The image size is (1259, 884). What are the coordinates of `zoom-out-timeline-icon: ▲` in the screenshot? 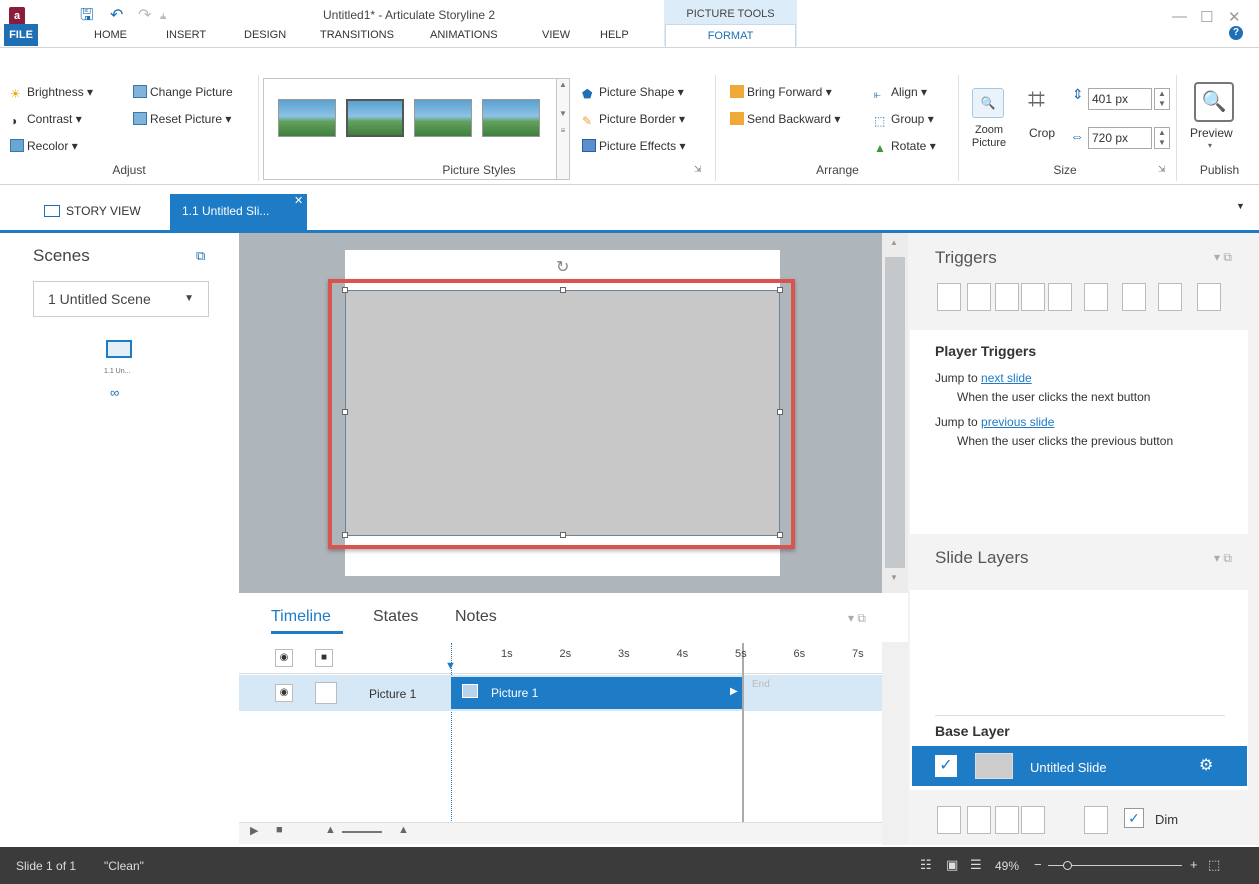 It's located at (330, 830).